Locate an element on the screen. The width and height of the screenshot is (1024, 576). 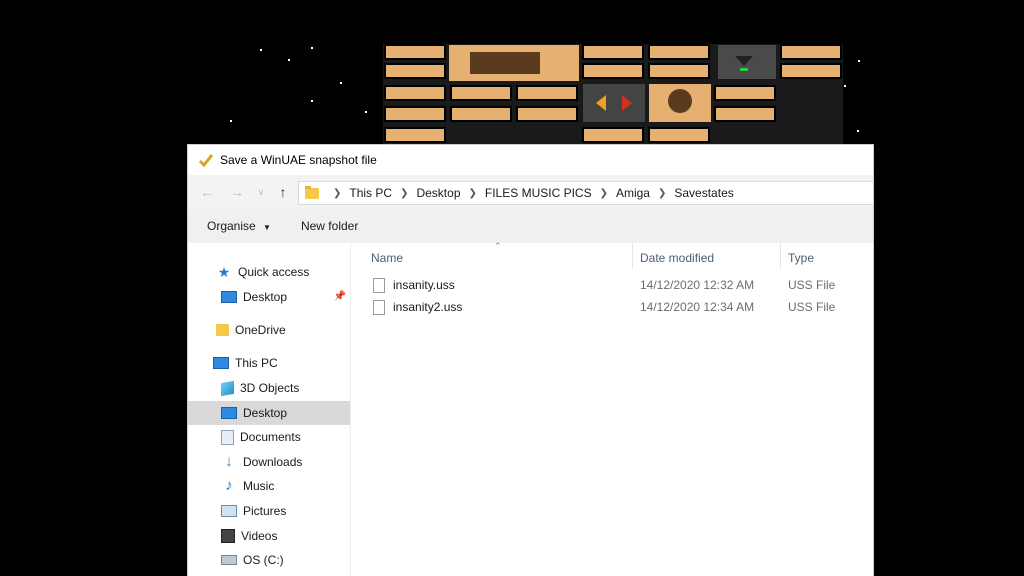
arrow-up-icon: ↑ is located at coordinates (283, 192).